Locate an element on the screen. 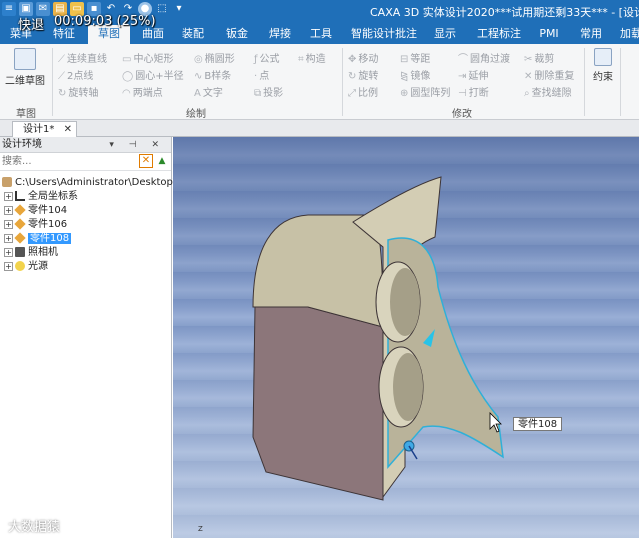  tool-circle-radius-label: 圆心+半径 is located at coordinates (159, 76).